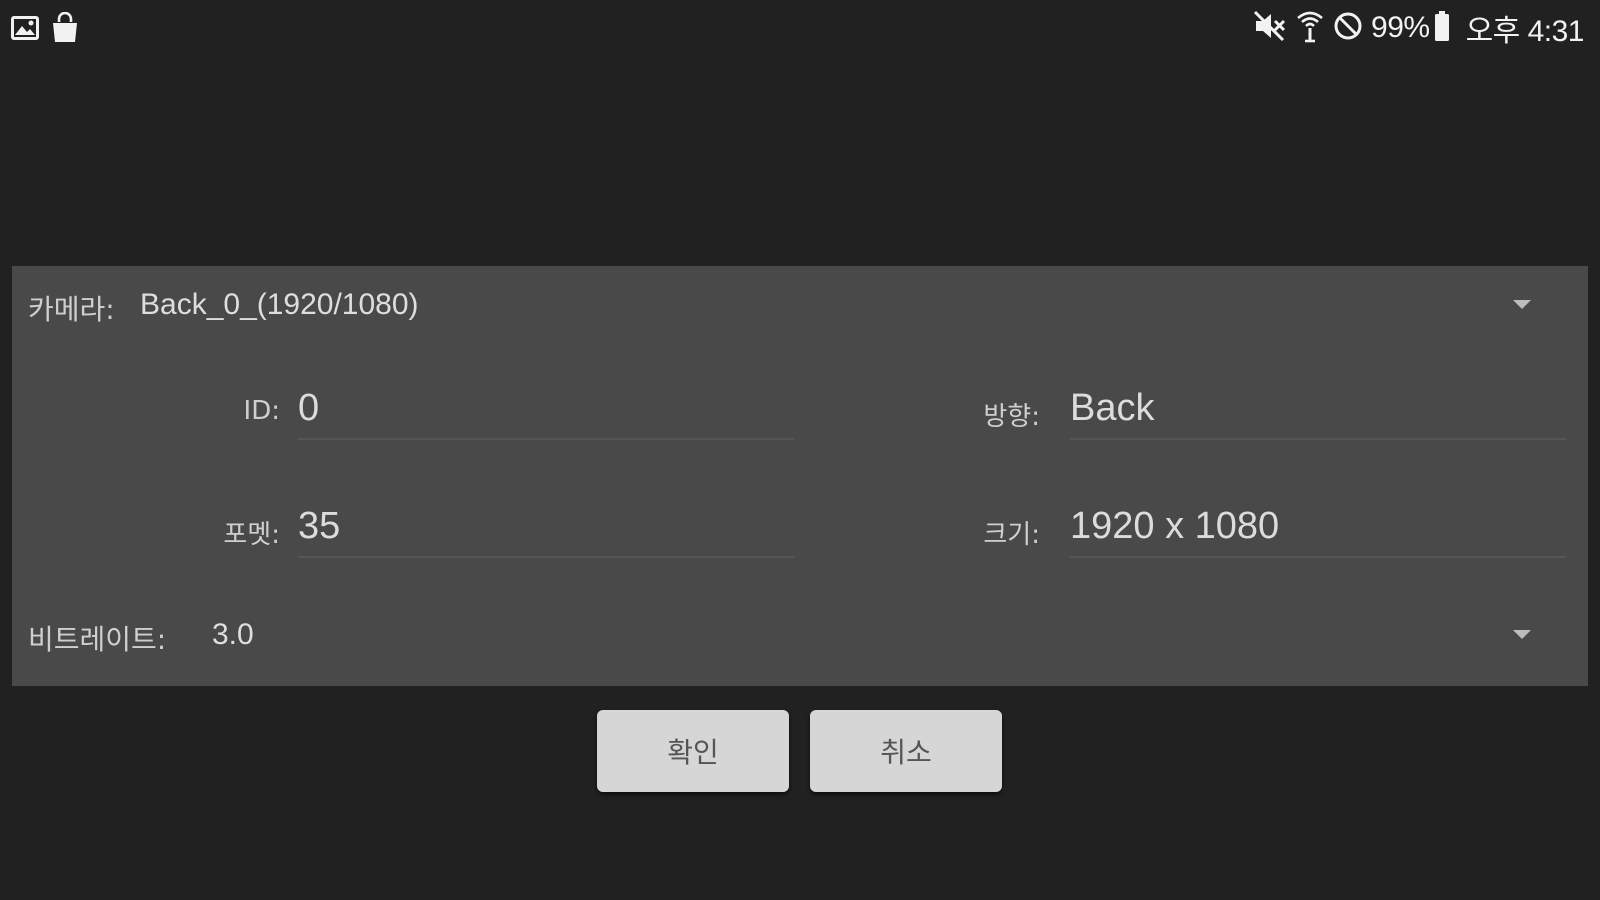 The image size is (1600, 900). I want to click on size-value: 1920 x 1080, so click(1175, 526).